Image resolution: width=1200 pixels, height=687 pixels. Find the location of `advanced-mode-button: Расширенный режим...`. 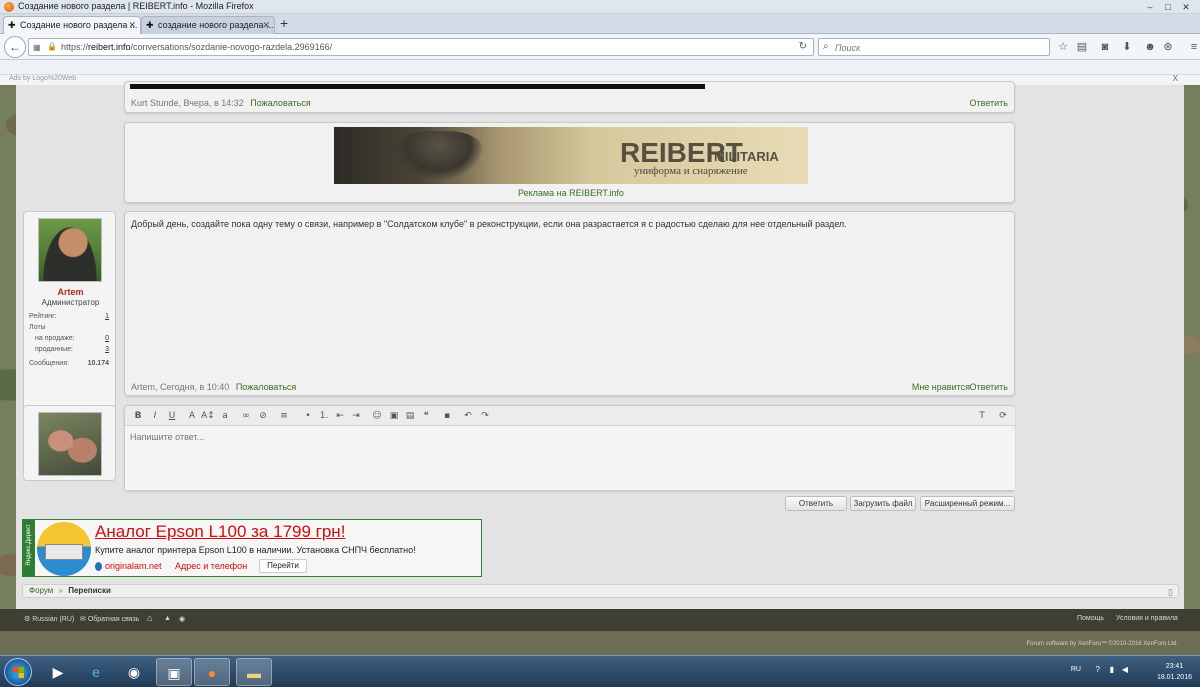

advanced-mode-button: Расширенный режим... is located at coordinates (967, 503).